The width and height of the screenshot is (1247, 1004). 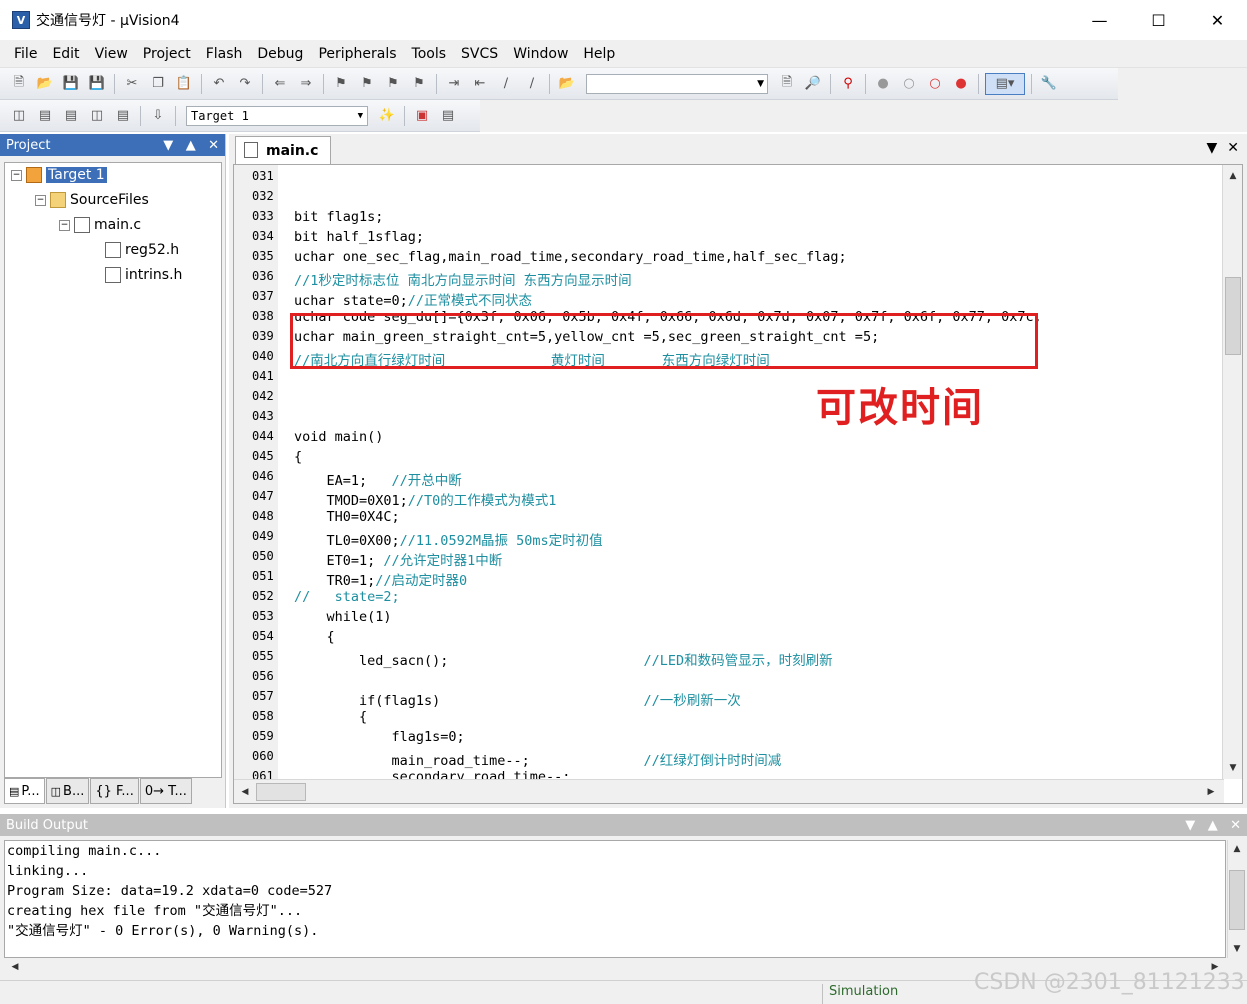 I want to click on cut-icon: ✂, so click(x=132, y=84).